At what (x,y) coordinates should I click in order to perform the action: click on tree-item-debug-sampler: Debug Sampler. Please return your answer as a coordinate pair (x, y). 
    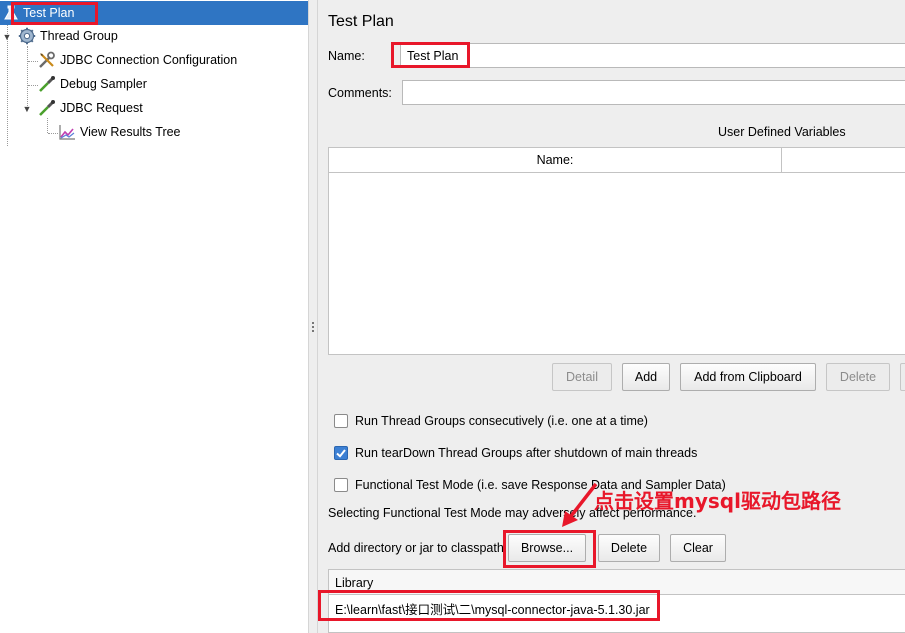
    Looking at the image, I should click on (92, 84).